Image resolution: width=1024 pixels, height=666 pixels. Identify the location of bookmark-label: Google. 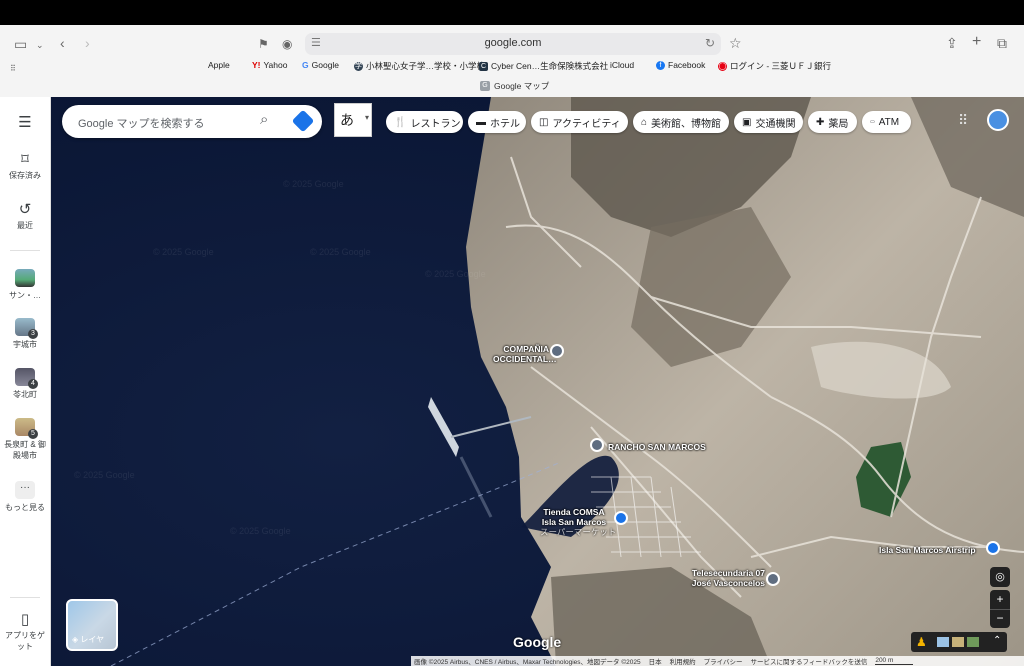
(325, 65).